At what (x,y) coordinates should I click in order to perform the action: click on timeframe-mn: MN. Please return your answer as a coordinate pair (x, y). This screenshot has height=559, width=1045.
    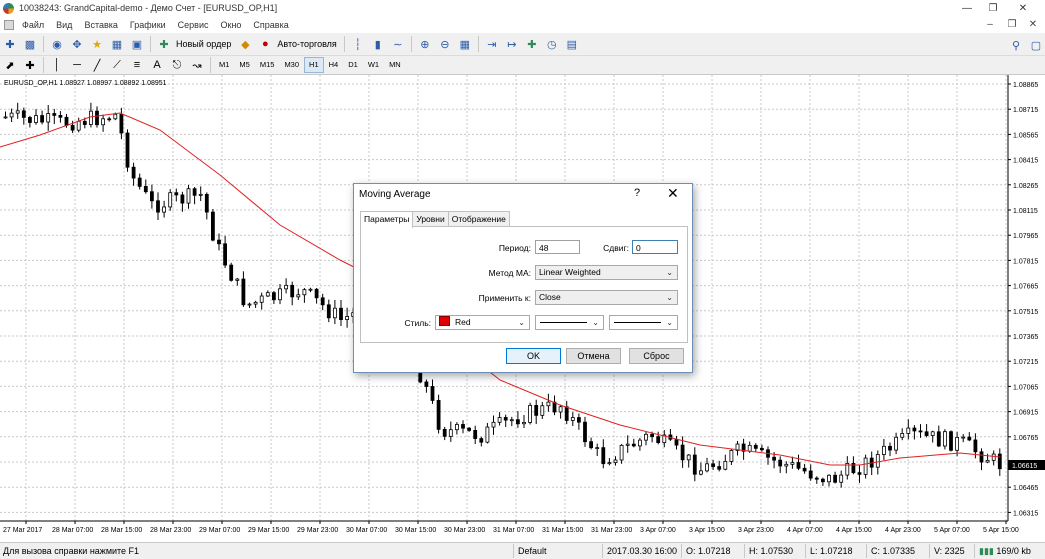
    Looking at the image, I should click on (395, 65).